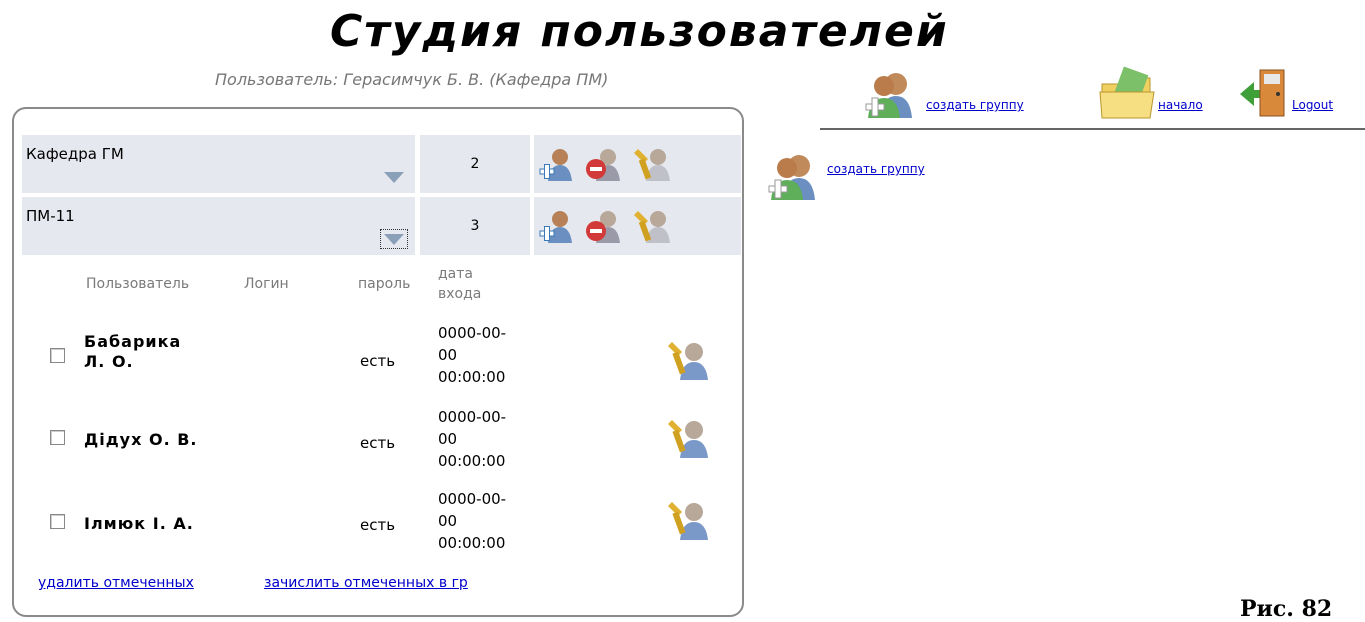 The height and width of the screenshot is (622, 1365). What do you see at coordinates (639, 31) in the screenshot?
I see `page-title: Студия пользователей` at bounding box center [639, 31].